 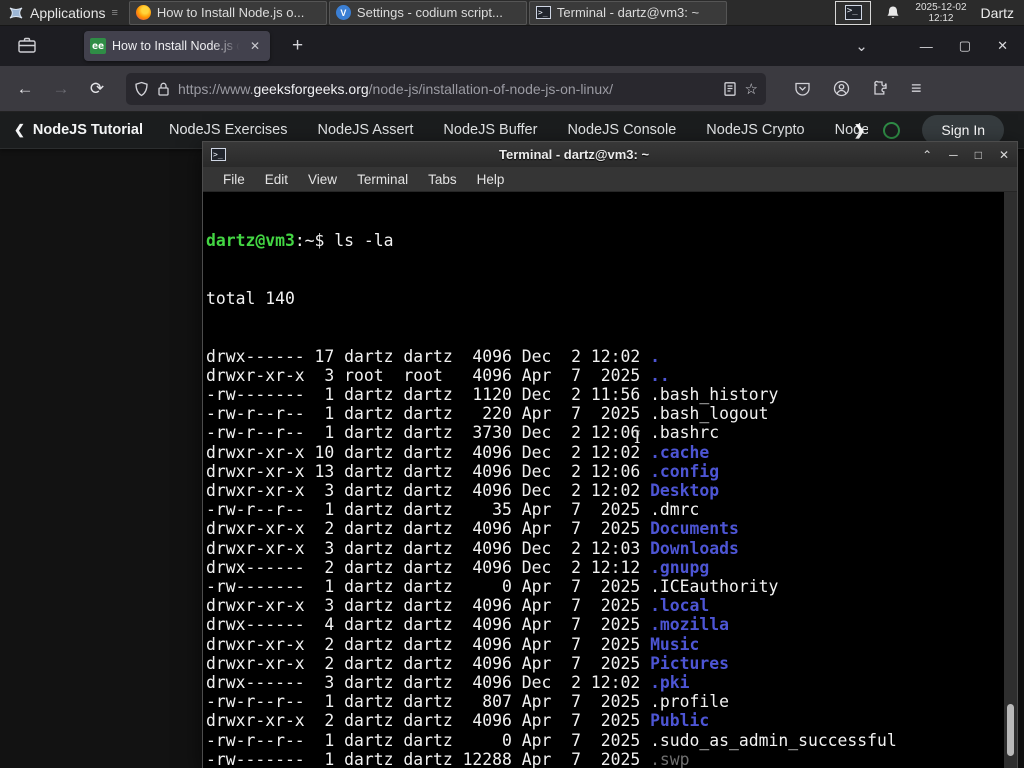 I want to click on minimize-button: ─, so click(x=953, y=155).